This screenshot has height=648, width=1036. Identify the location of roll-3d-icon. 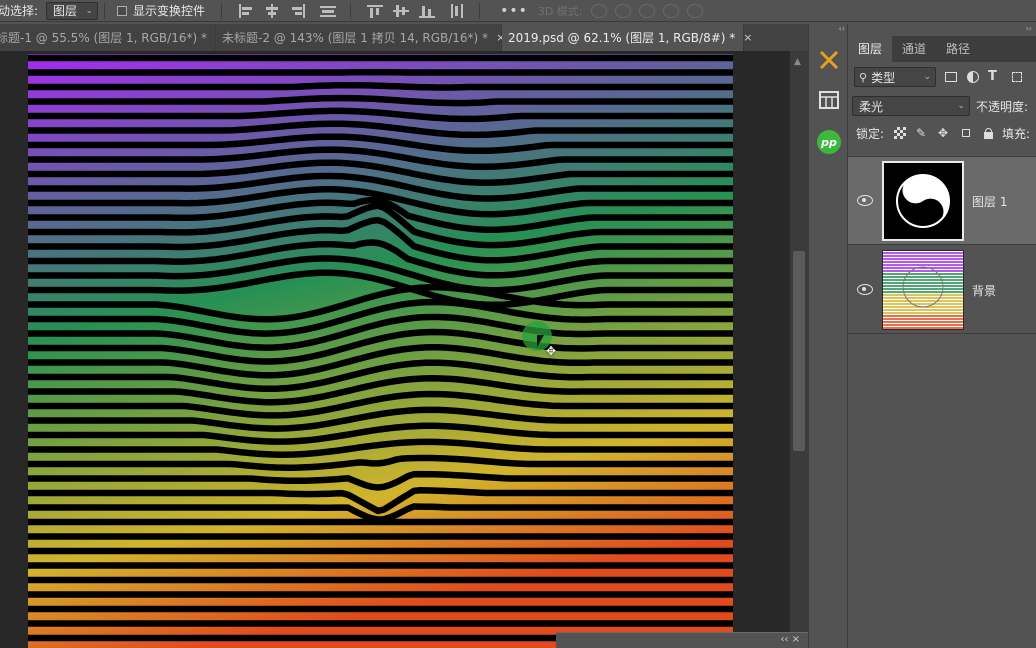
(622, 10).